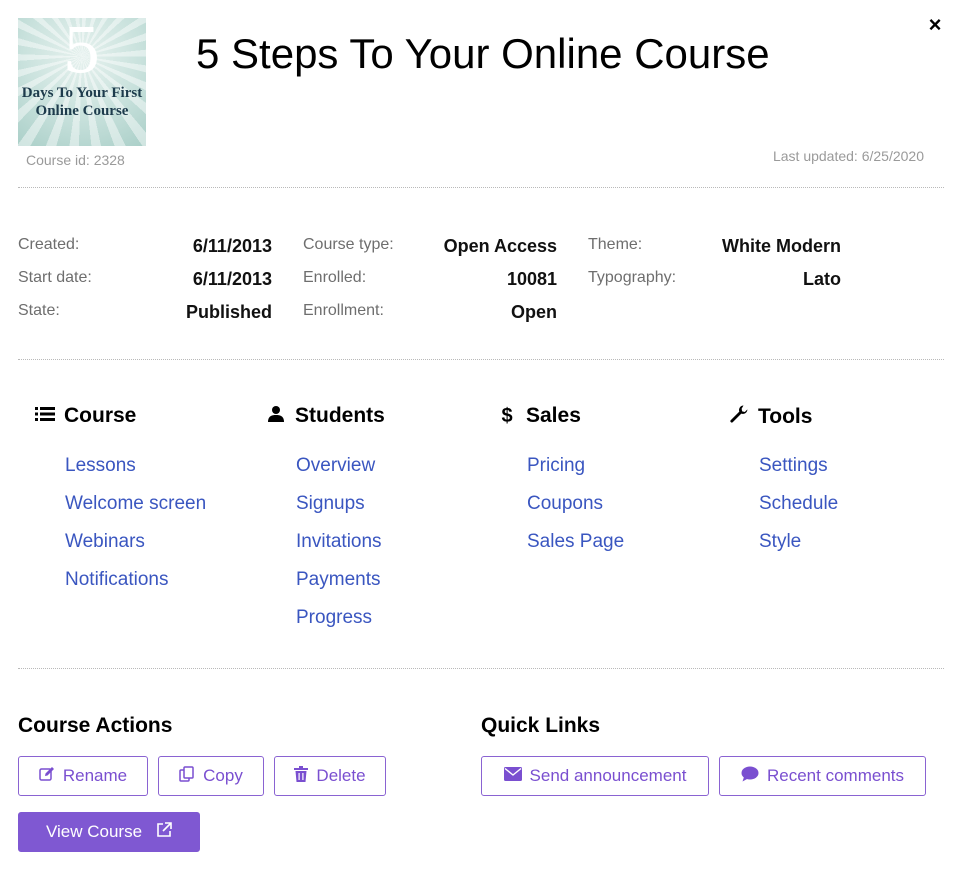 This screenshot has width=960, height=874. I want to click on link-lessons: Lessons, so click(100, 466).